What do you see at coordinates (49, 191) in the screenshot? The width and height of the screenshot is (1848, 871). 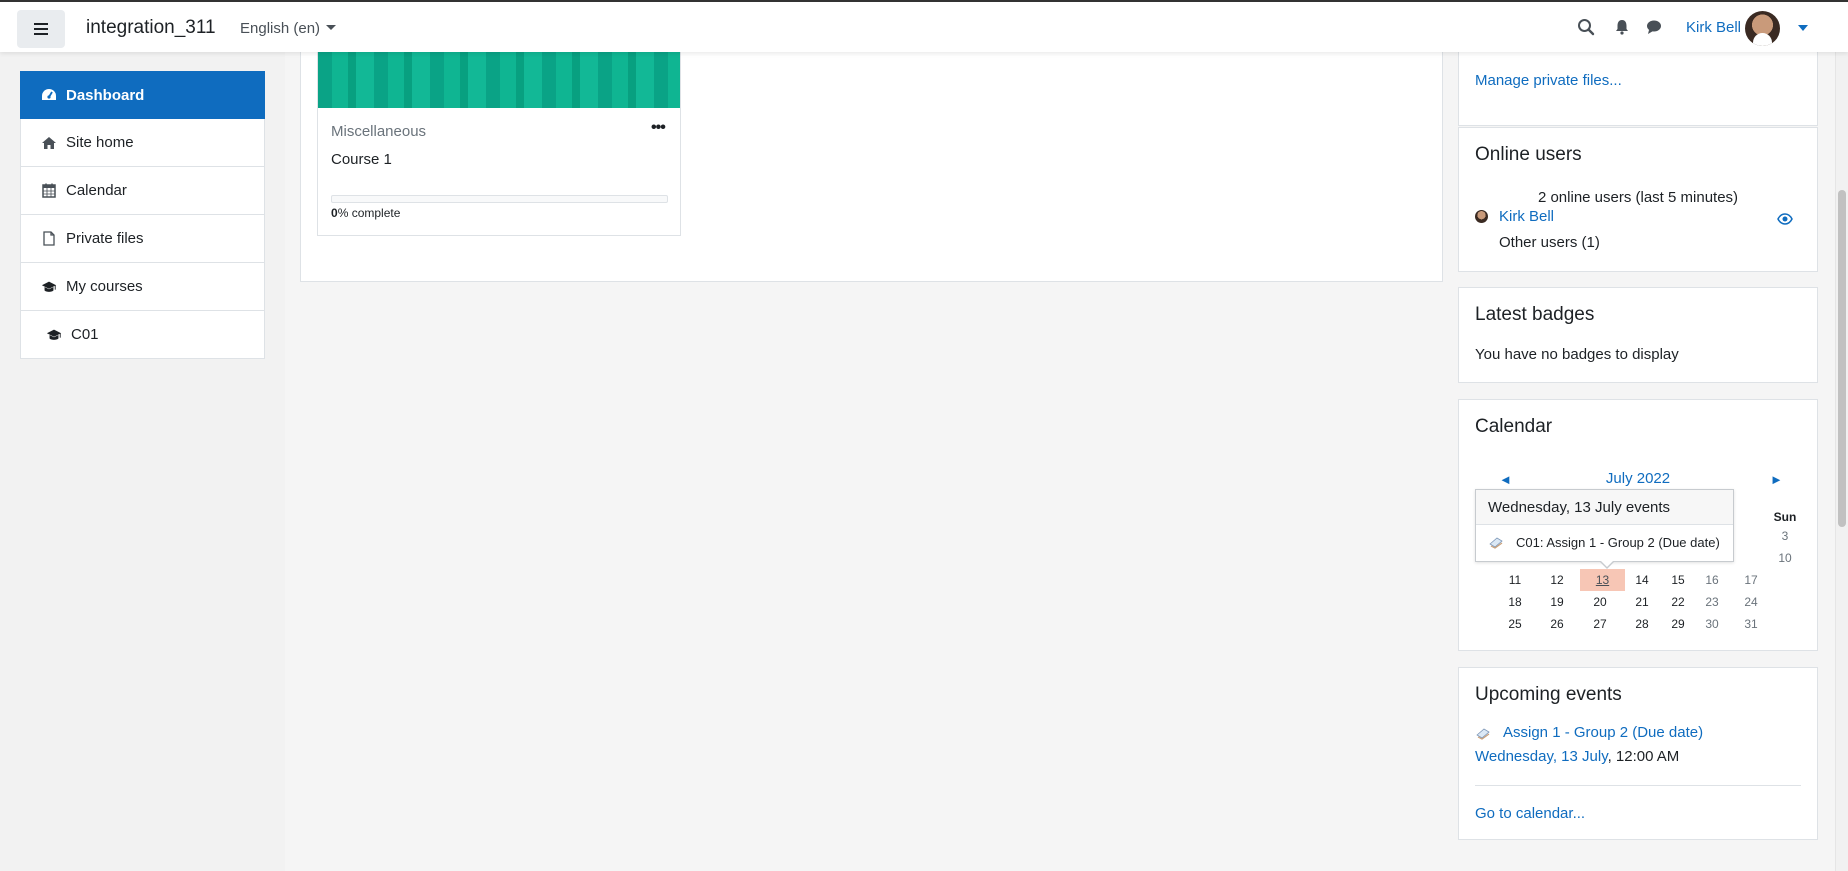 I see `calendar-icon` at bounding box center [49, 191].